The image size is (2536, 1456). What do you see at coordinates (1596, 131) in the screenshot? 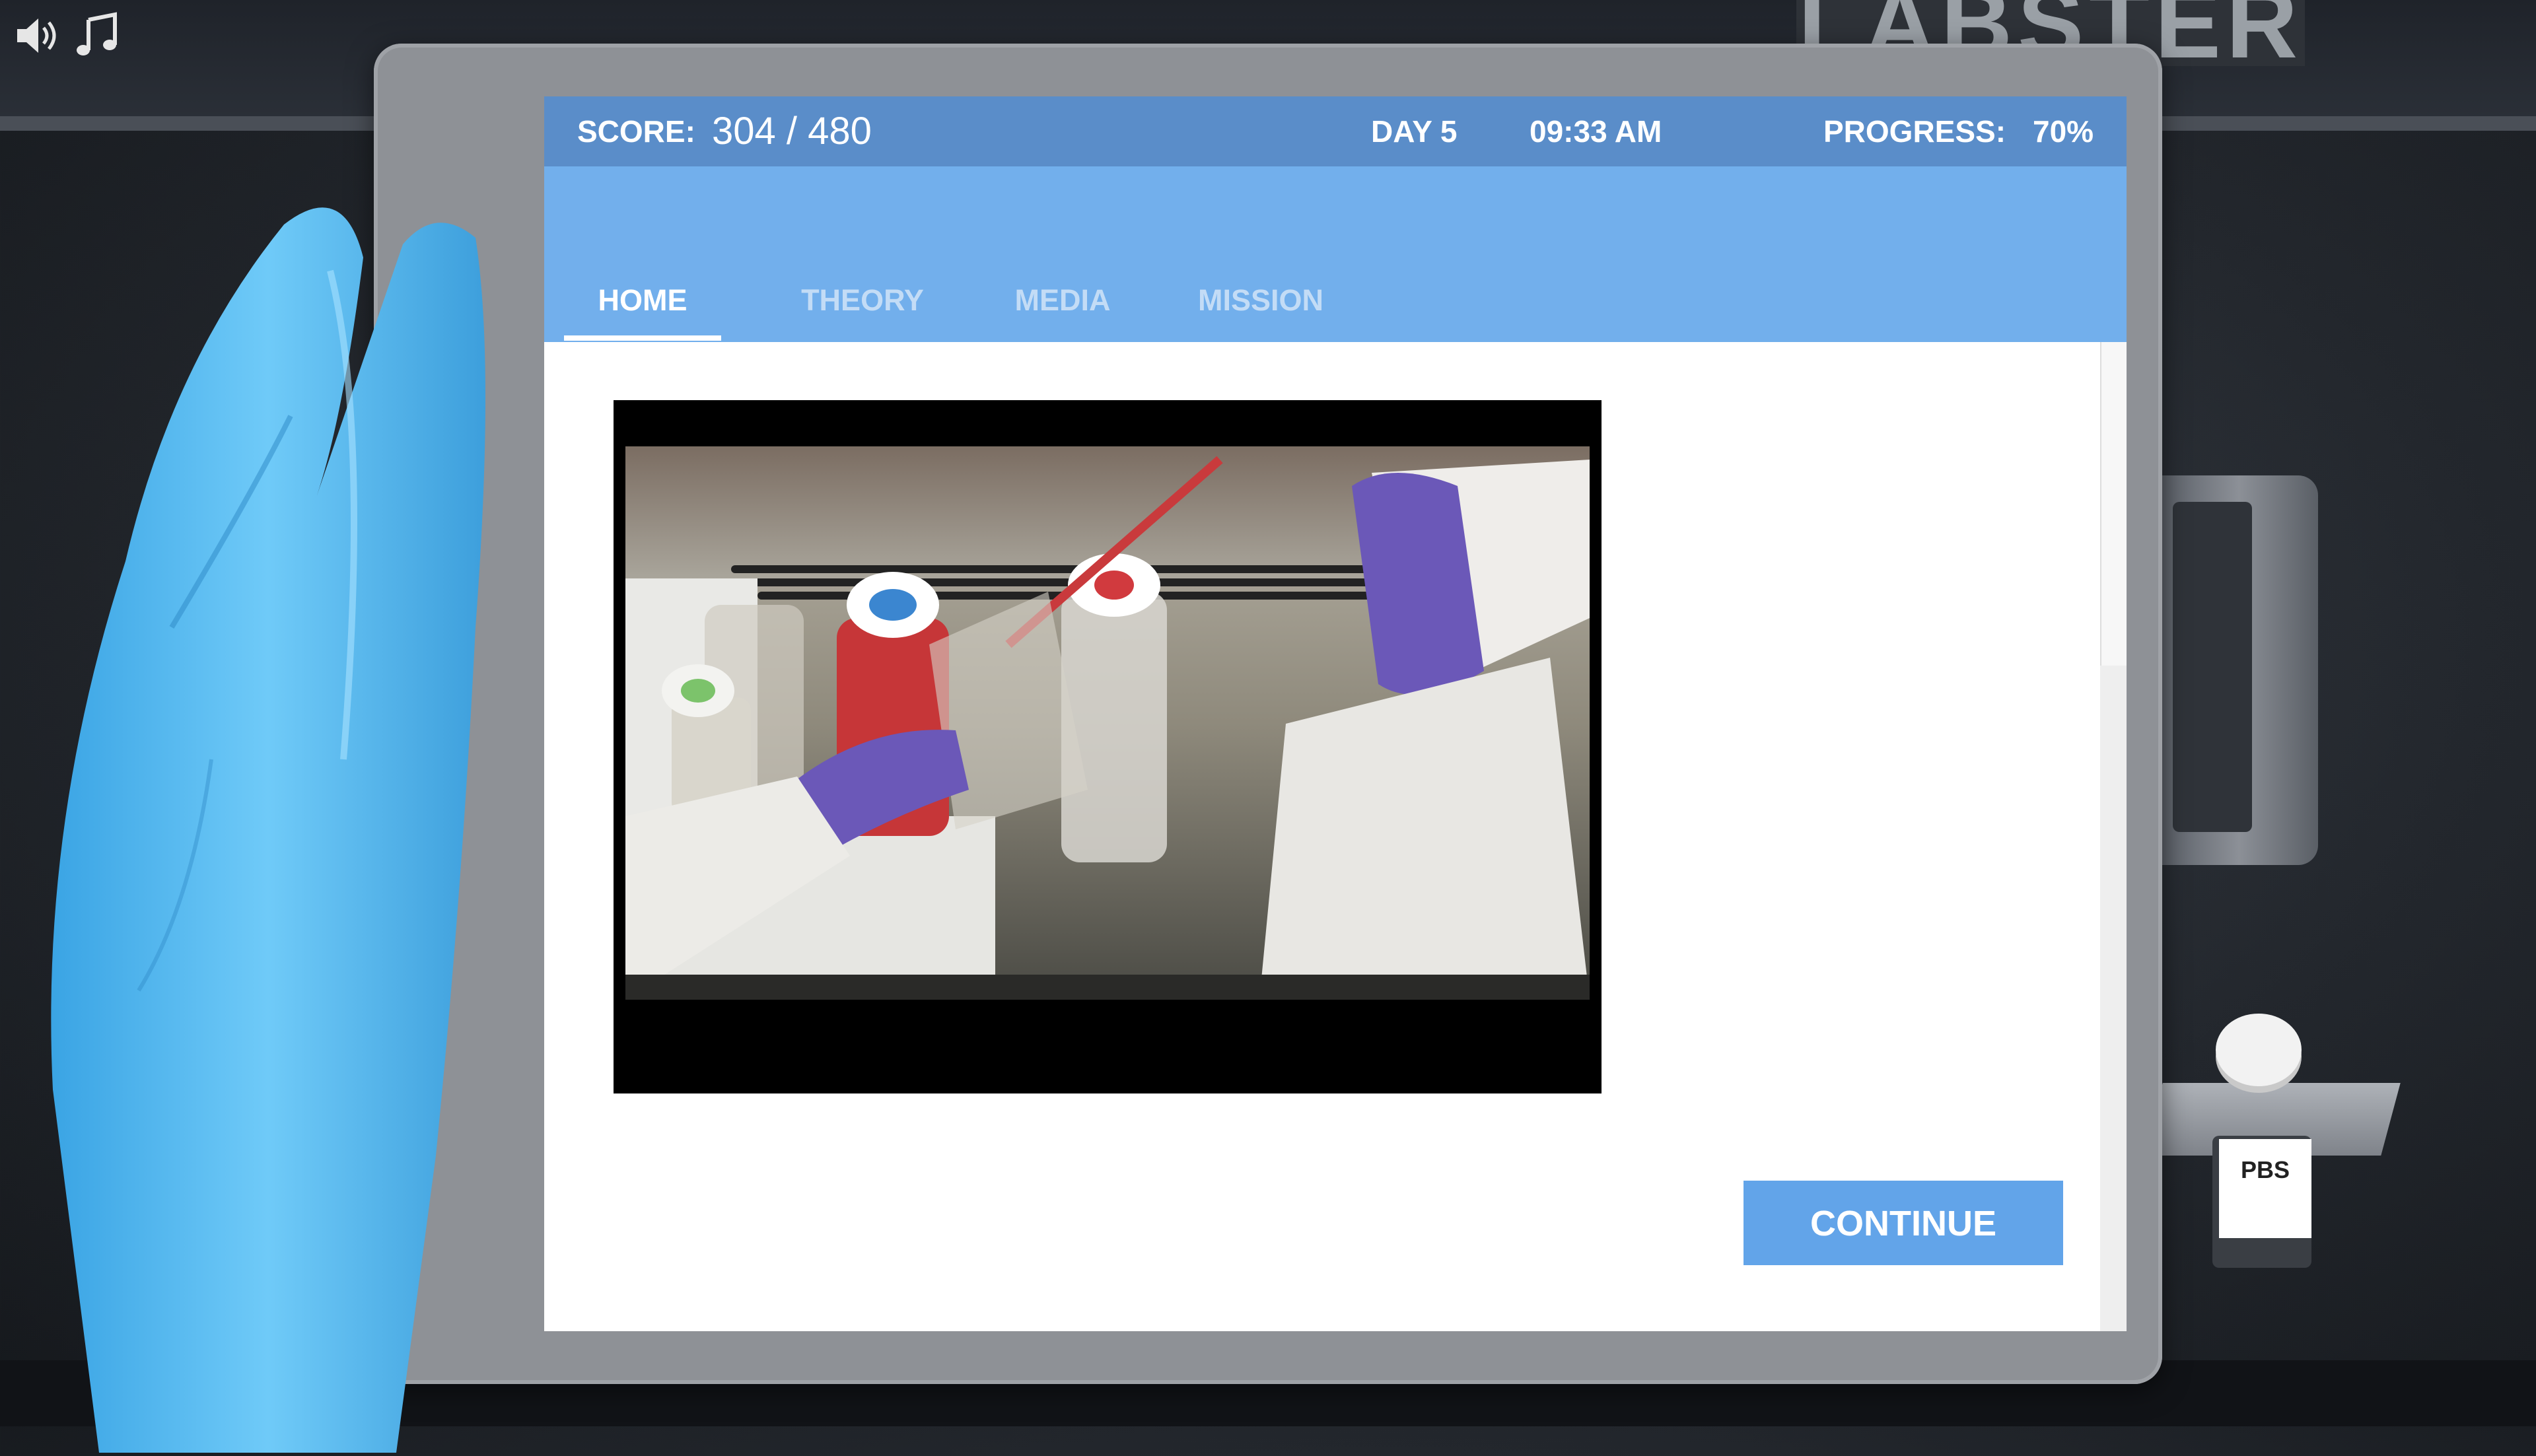
I see `clock-time: 09:33 AM` at bounding box center [1596, 131].